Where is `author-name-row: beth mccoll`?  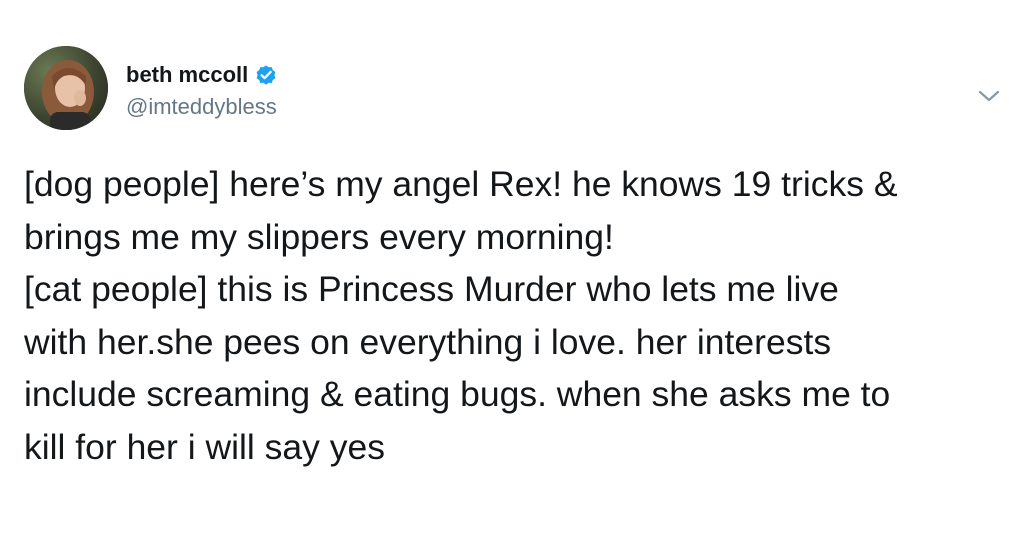
author-name-row: beth mccoll is located at coordinates (202, 75).